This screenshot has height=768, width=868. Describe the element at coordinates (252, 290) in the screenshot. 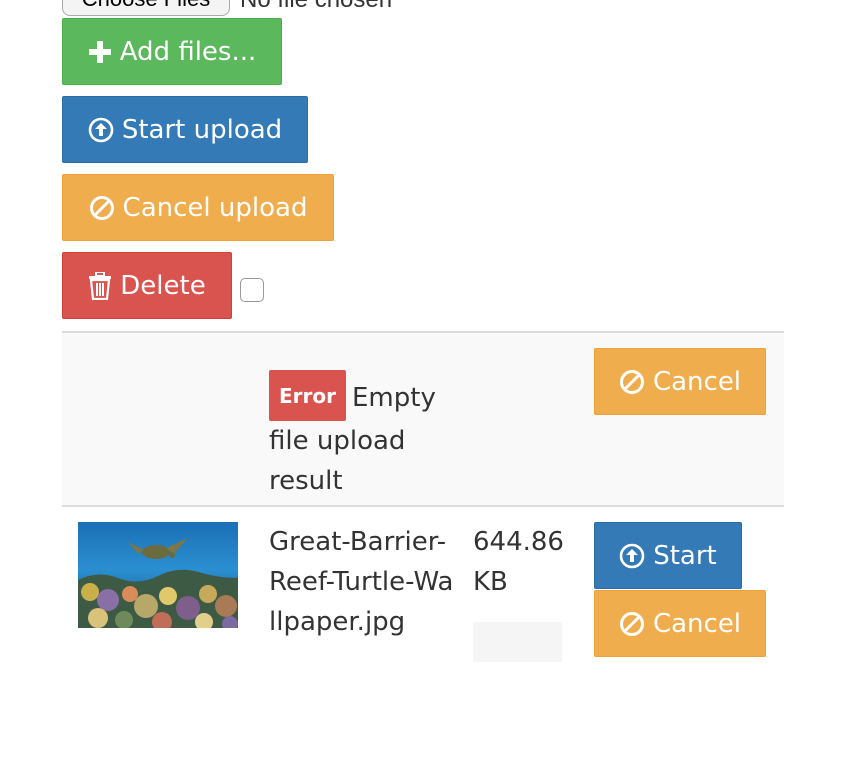

I see `select-all-checkbox` at that location.